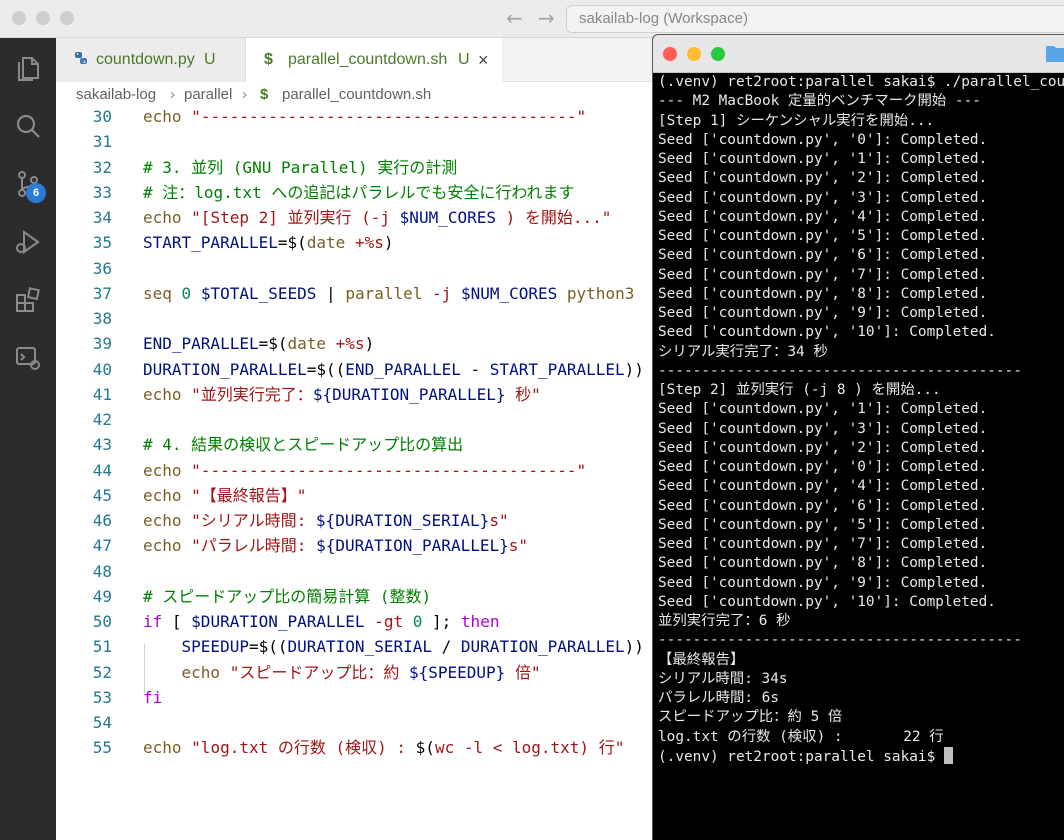 The height and width of the screenshot is (840, 1064). Describe the element at coordinates (743, 351) in the screenshot. I see `terminal-line: シリアル実行完了：34 秒` at that location.